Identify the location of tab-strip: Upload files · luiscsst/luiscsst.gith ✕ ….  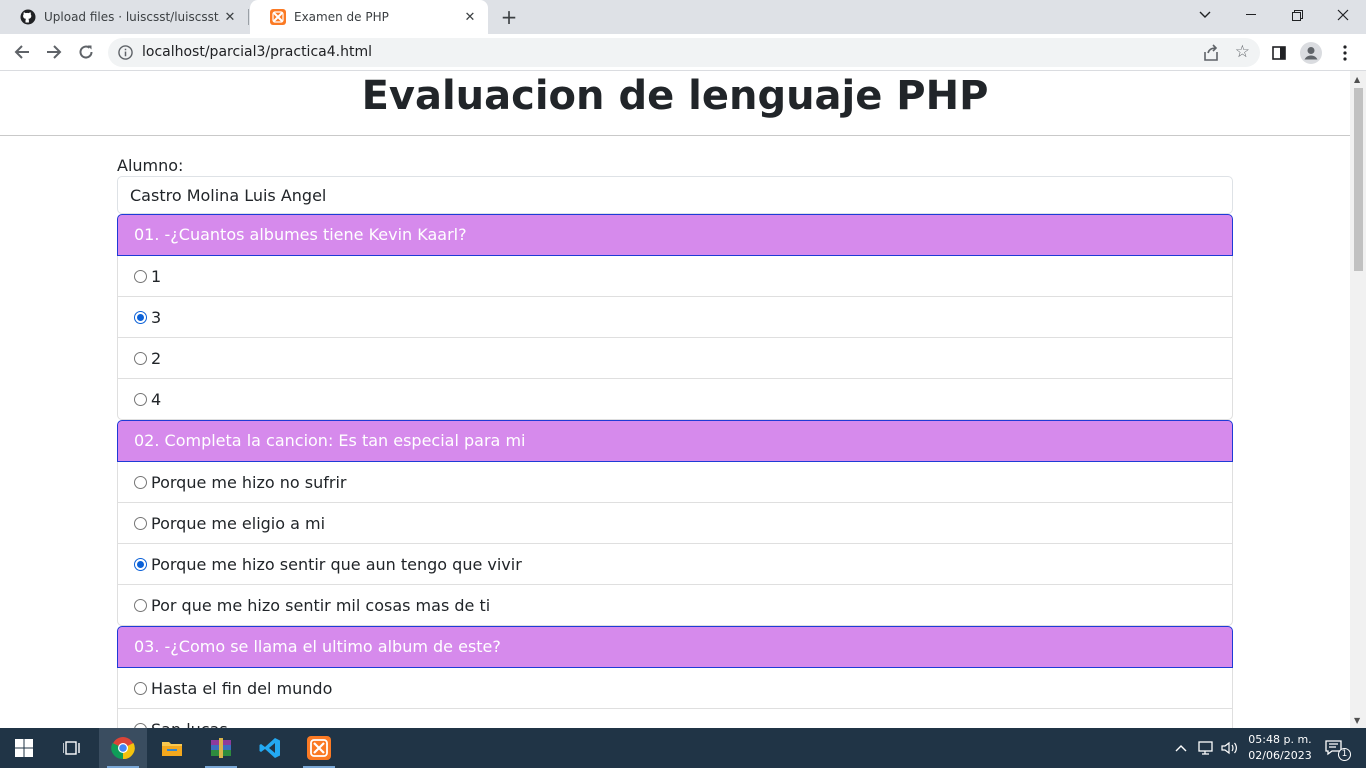
(683, 17).